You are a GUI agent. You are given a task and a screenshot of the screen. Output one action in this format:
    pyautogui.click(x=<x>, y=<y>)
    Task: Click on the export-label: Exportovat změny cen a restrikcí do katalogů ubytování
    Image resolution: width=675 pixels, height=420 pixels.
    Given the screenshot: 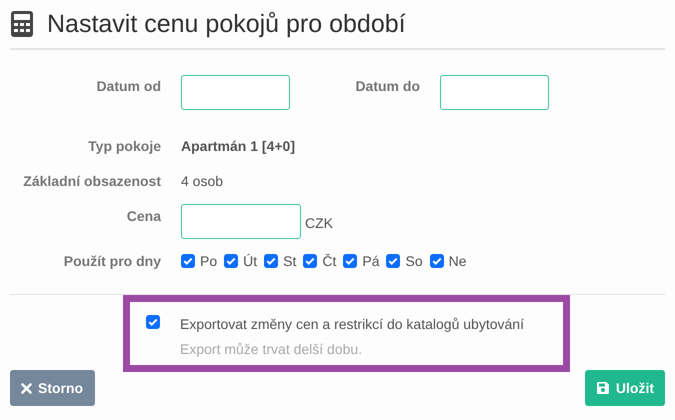 What is the action you would take?
    pyautogui.click(x=352, y=324)
    